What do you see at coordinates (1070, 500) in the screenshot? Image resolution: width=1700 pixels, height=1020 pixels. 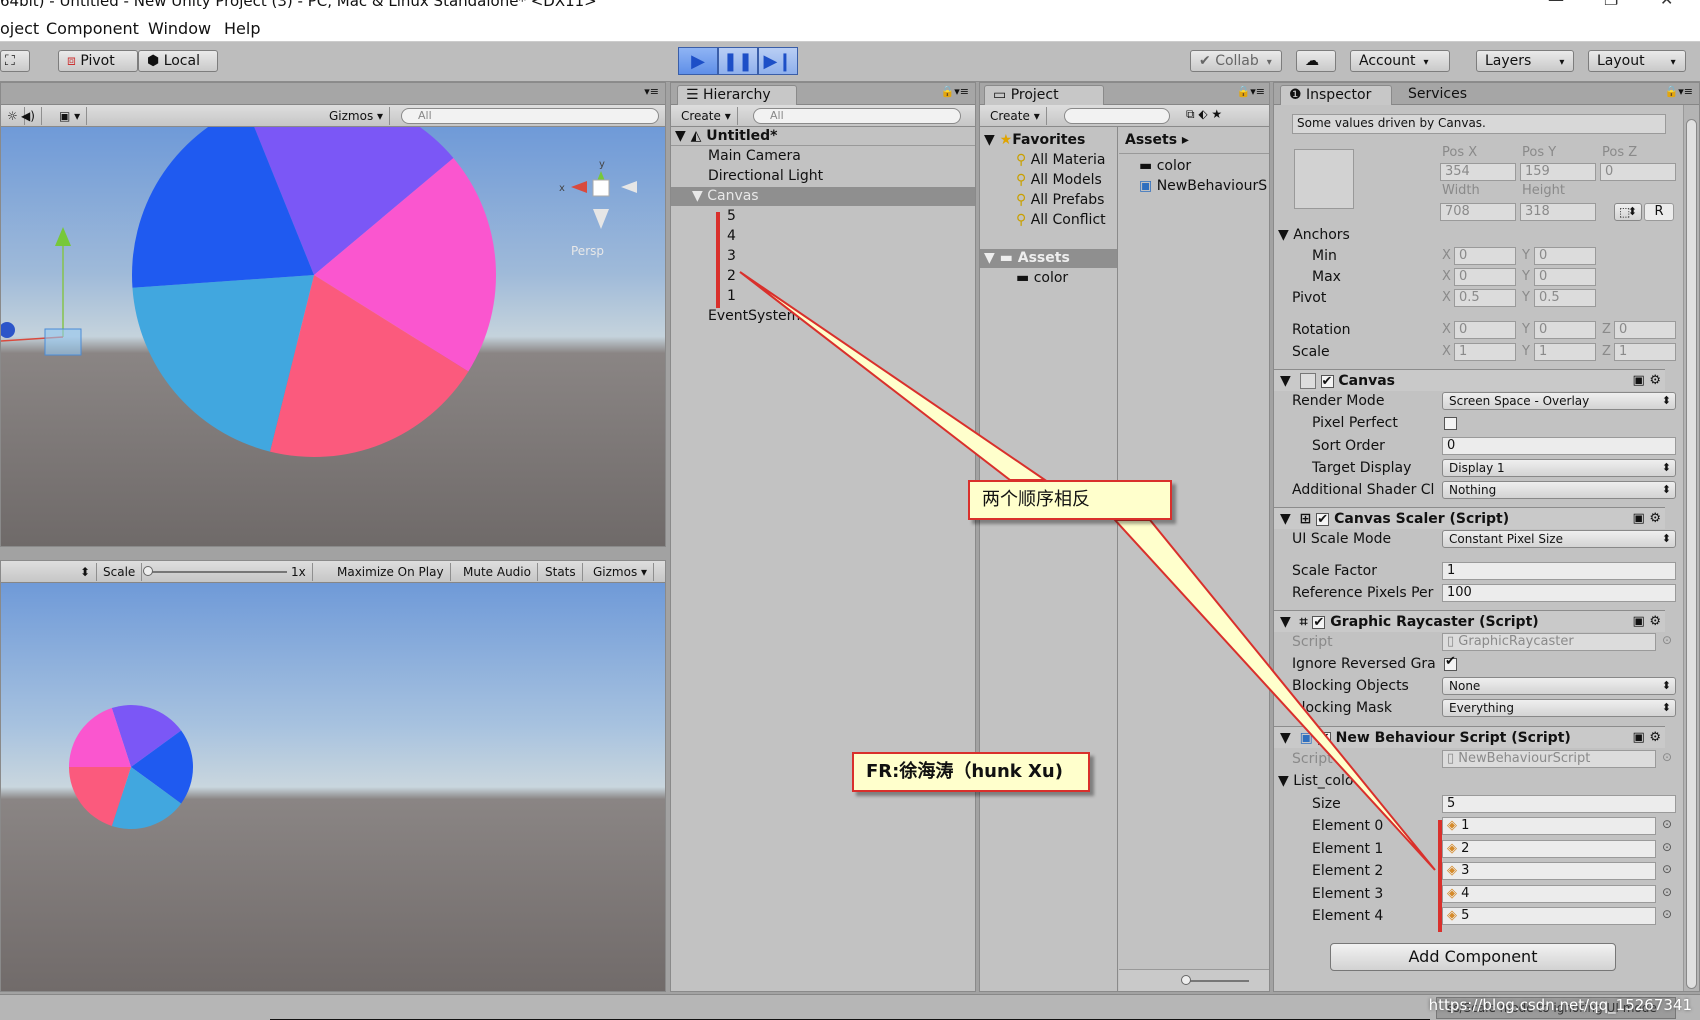 I see `order-note-callout: 两个顺序相反` at bounding box center [1070, 500].